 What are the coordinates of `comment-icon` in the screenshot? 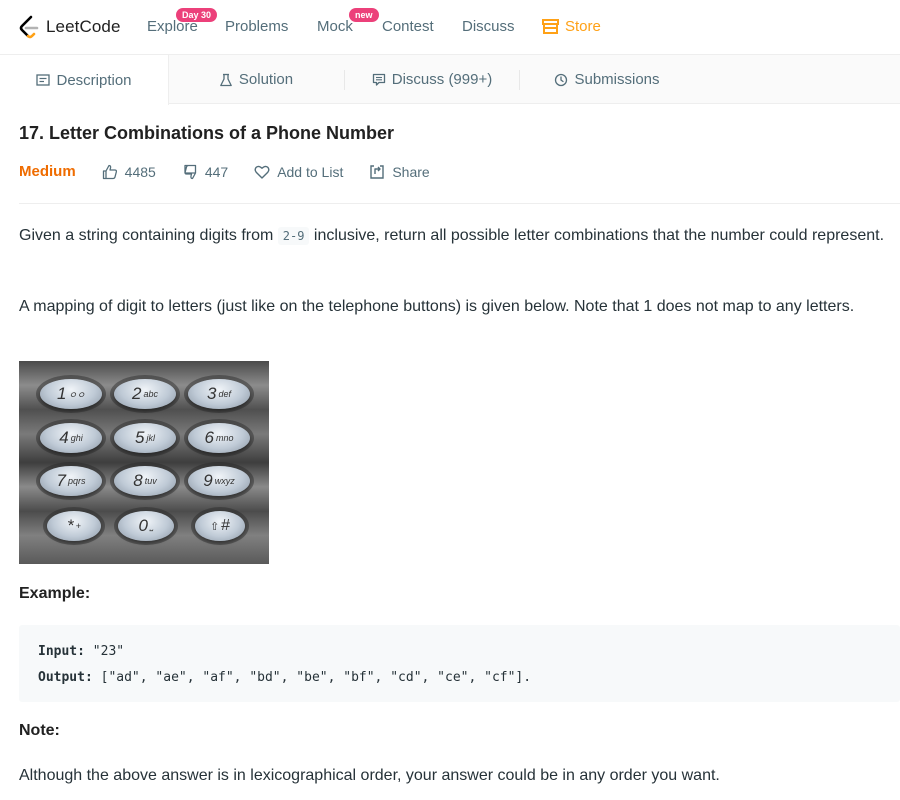 It's located at (378, 79).